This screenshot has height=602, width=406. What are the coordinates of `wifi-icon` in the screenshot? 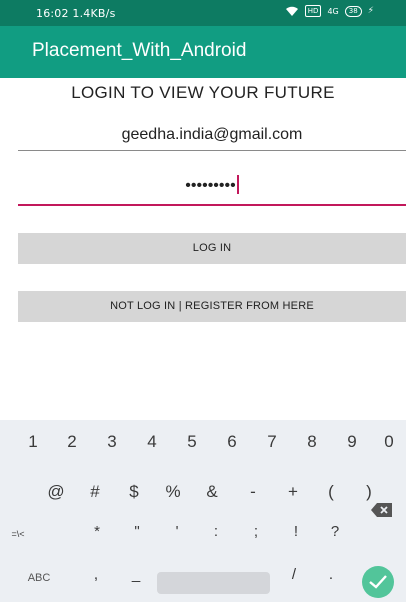 It's located at (292, 11).